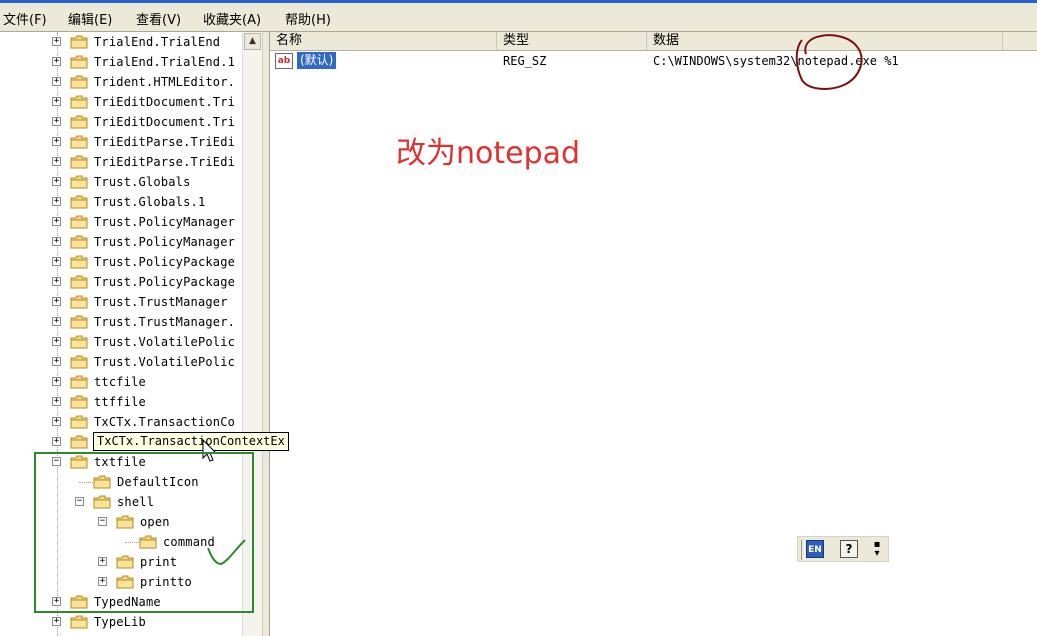 The height and width of the screenshot is (636, 1037). What do you see at coordinates (232, 18) in the screenshot?
I see `menu-favorites: 收藏夹(A)` at bounding box center [232, 18].